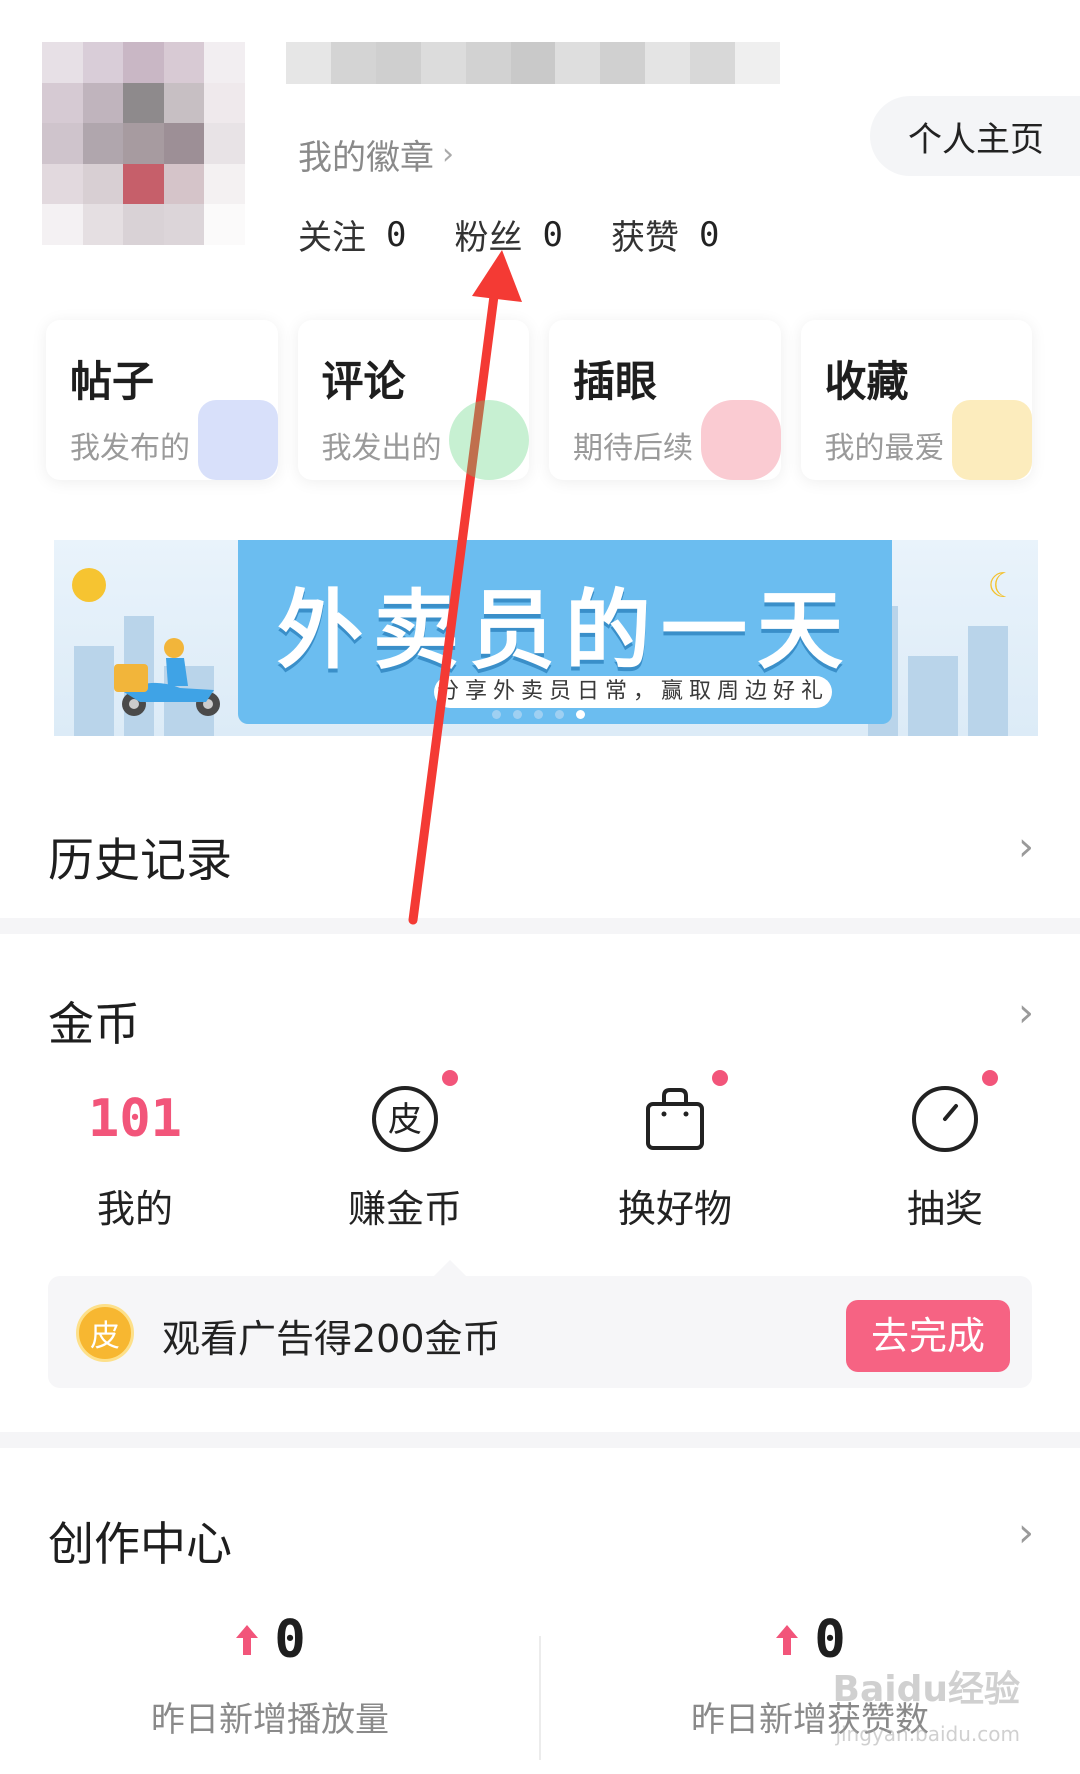 The height and width of the screenshot is (1774, 1080). I want to click on card-comments: 评论 我发出的, so click(413, 400).